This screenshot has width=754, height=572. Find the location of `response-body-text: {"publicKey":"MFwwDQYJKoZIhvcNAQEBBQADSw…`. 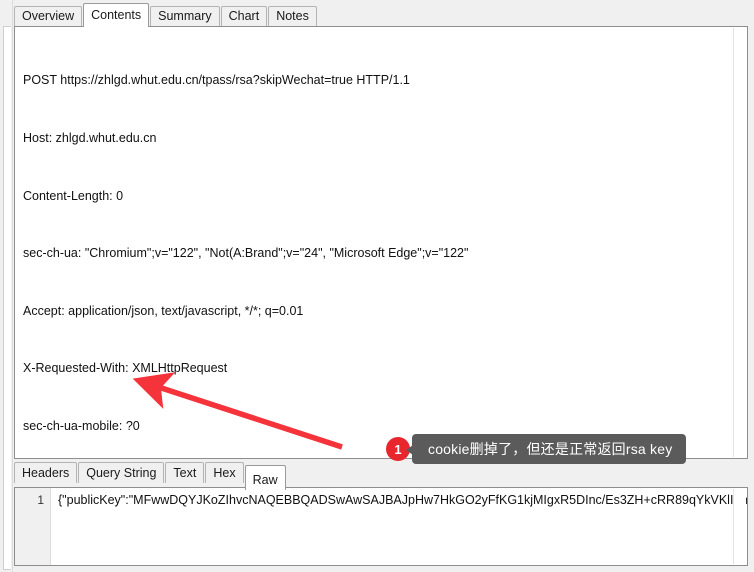

response-body-text: {"publicKey":"MFwwDQYJKoZIhvcNAQEBBQADSw… is located at coordinates (402, 500).